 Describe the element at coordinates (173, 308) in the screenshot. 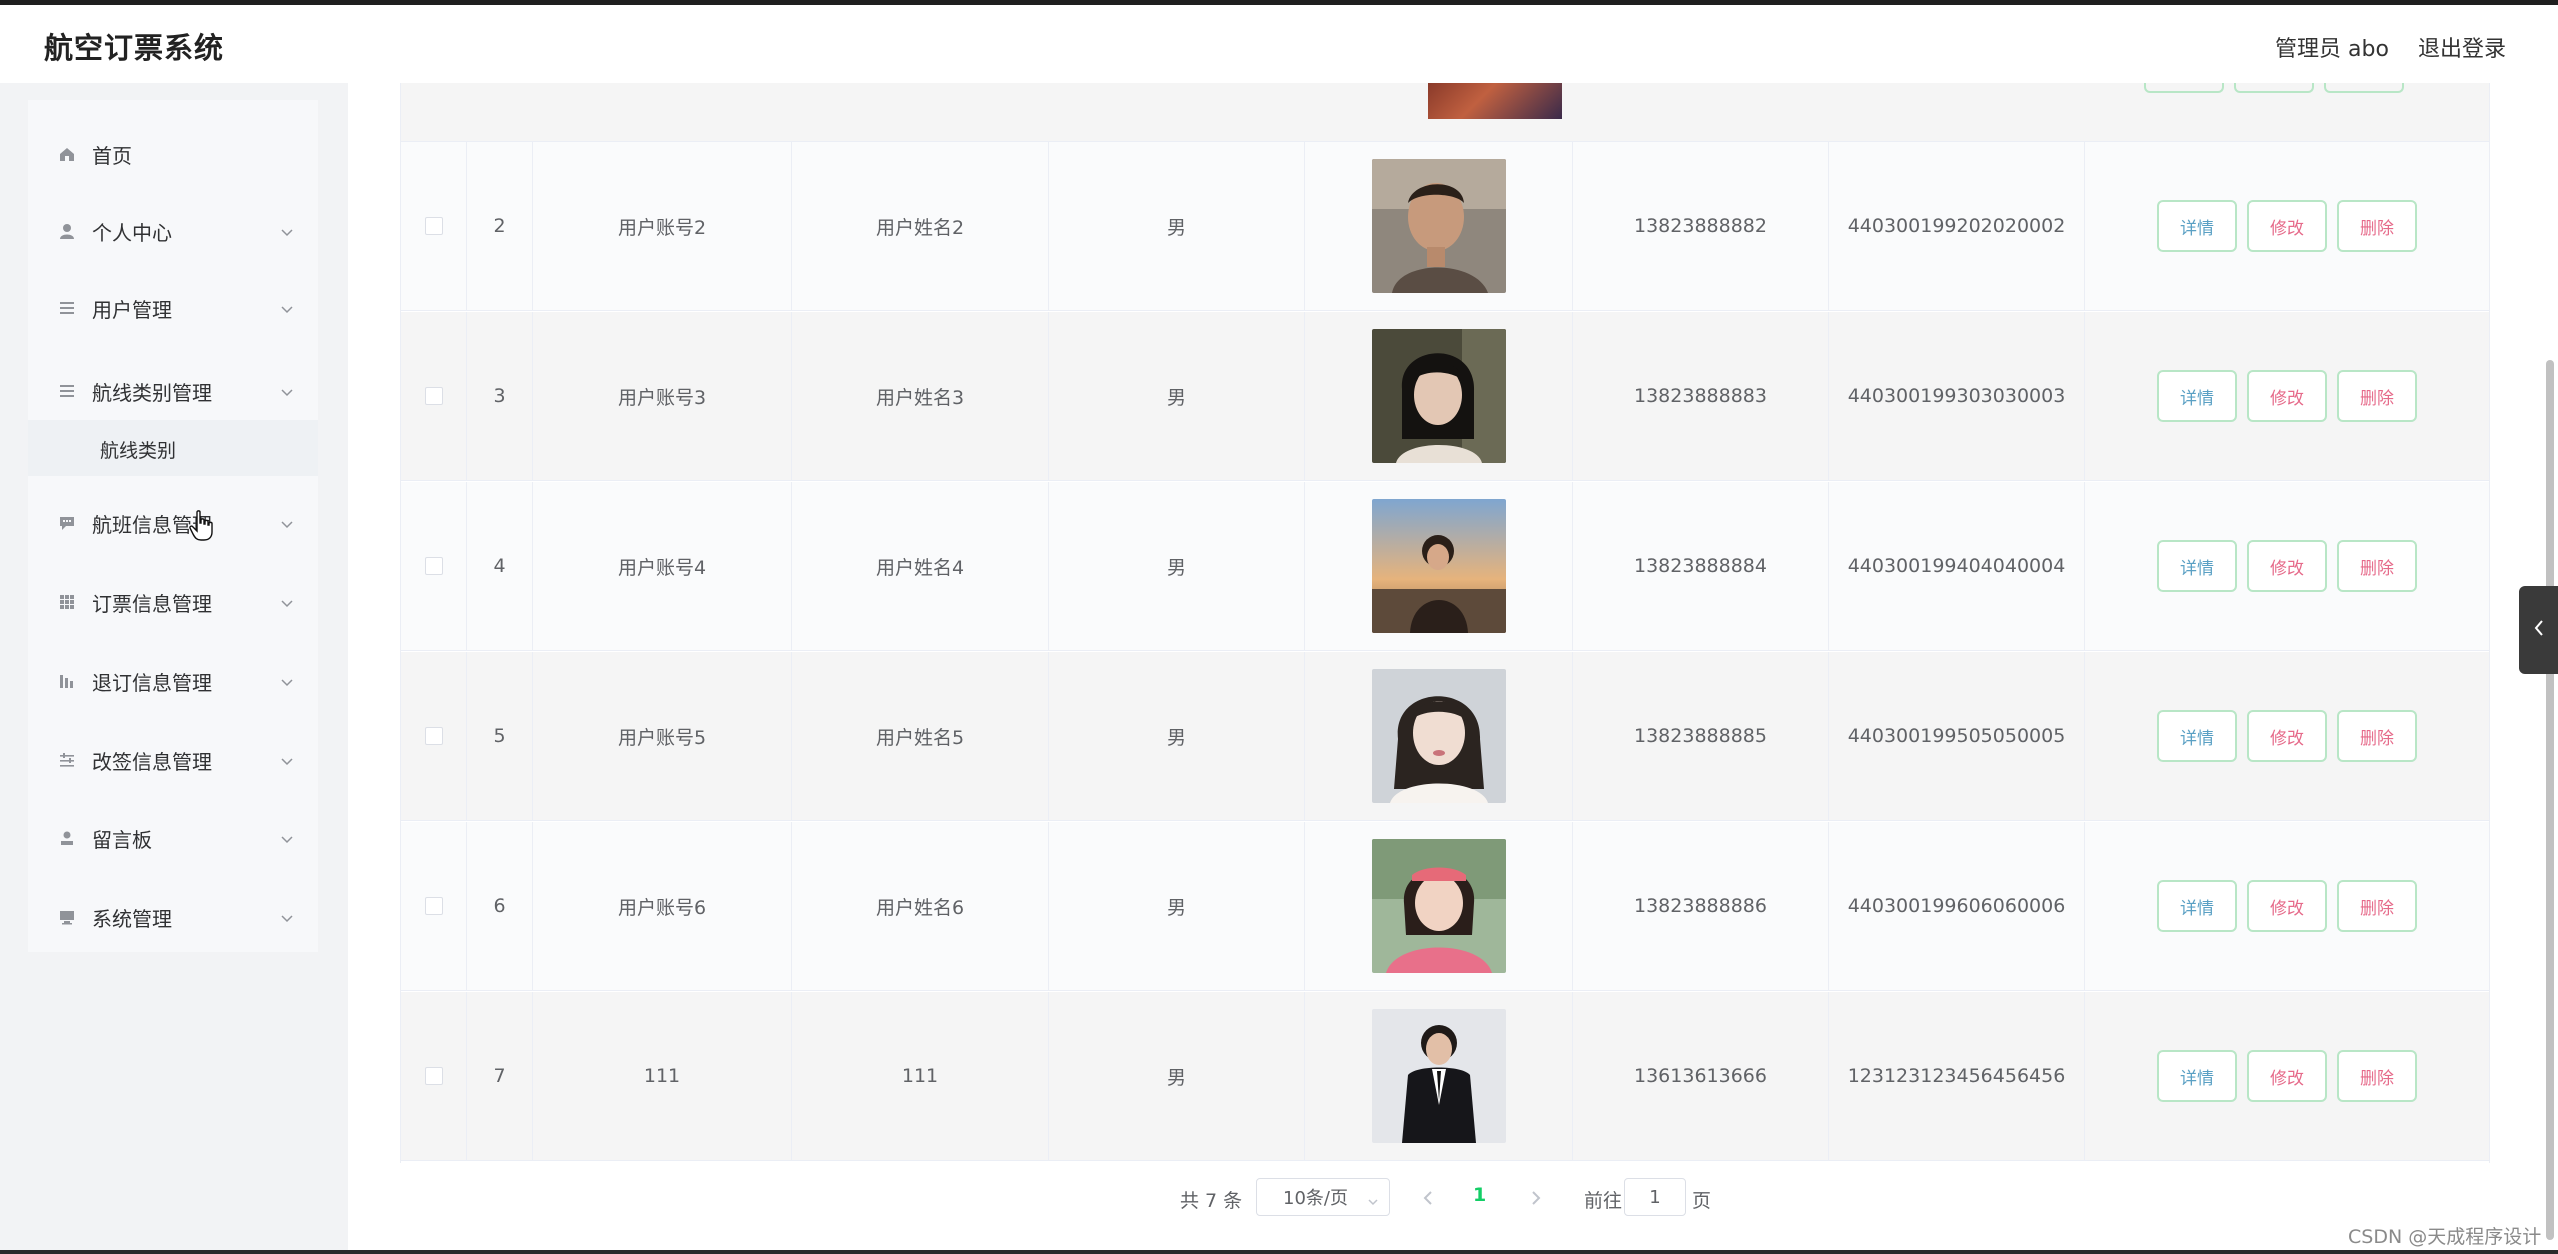

I see `sidebar-item-user-management: 用户管理` at that location.